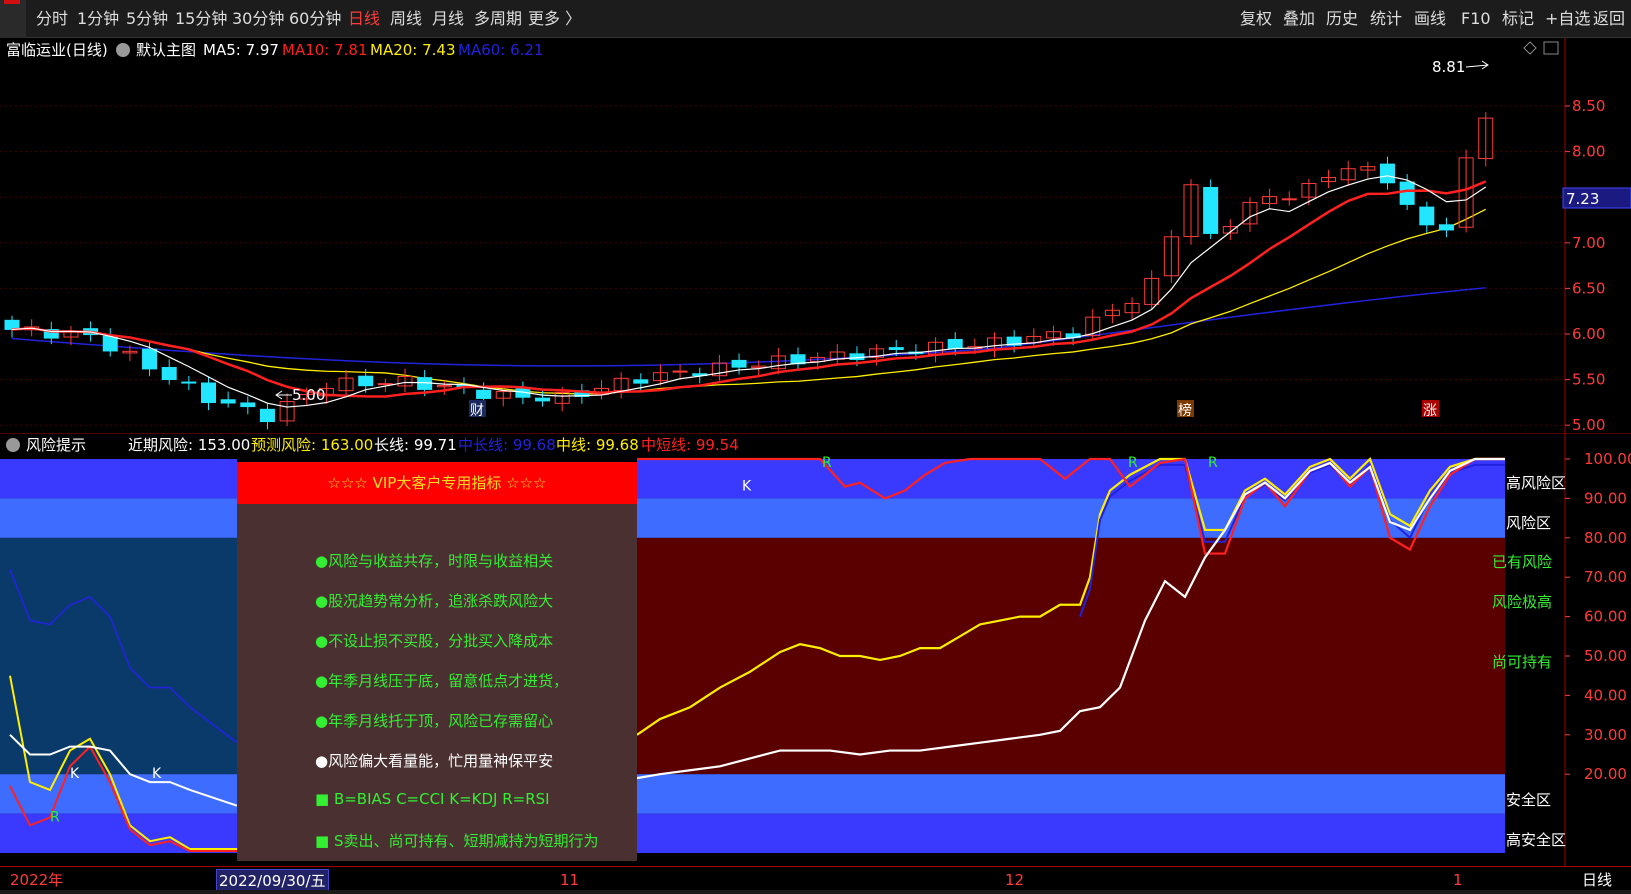 This screenshot has width=1631, height=894. I want to click on current-price-label: 7.23, so click(1582, 199).